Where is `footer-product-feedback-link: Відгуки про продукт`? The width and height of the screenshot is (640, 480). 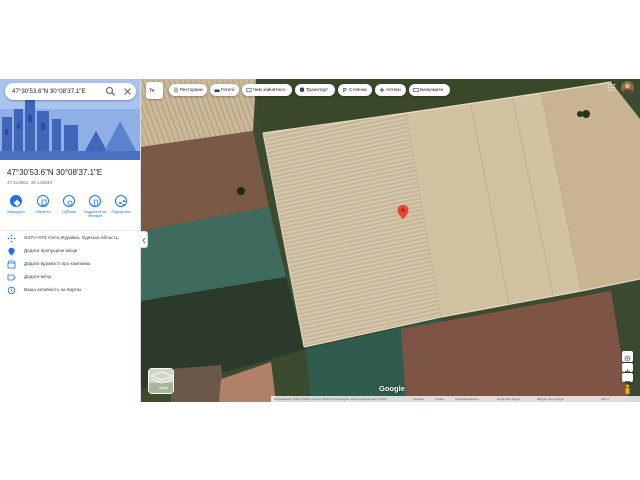 footer-product-feedback-link: Відгуки про продукт is located at coordinates (551, 399).